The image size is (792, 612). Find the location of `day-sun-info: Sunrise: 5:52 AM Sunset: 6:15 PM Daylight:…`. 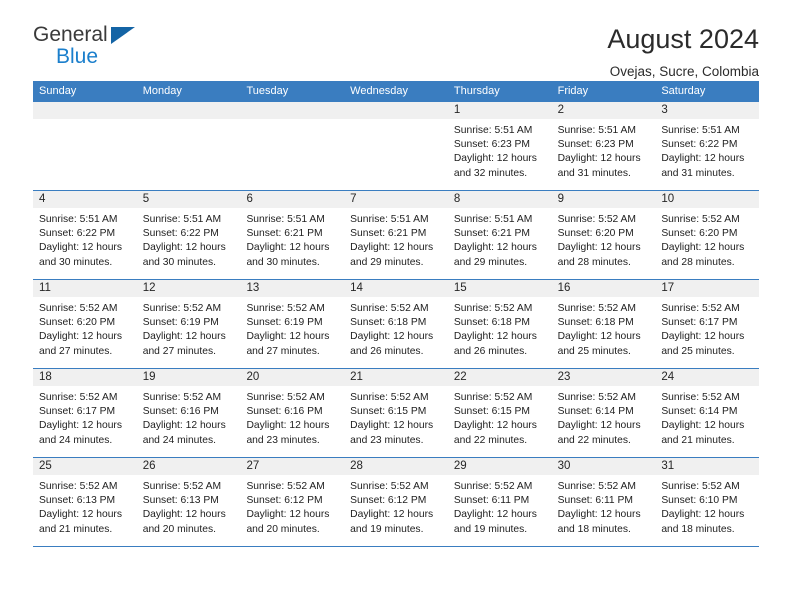

day-sun-info: Sunrise: 5:52 AM Sunset: 6:15 PM Daylight:… is located at coordinates (396, 417).